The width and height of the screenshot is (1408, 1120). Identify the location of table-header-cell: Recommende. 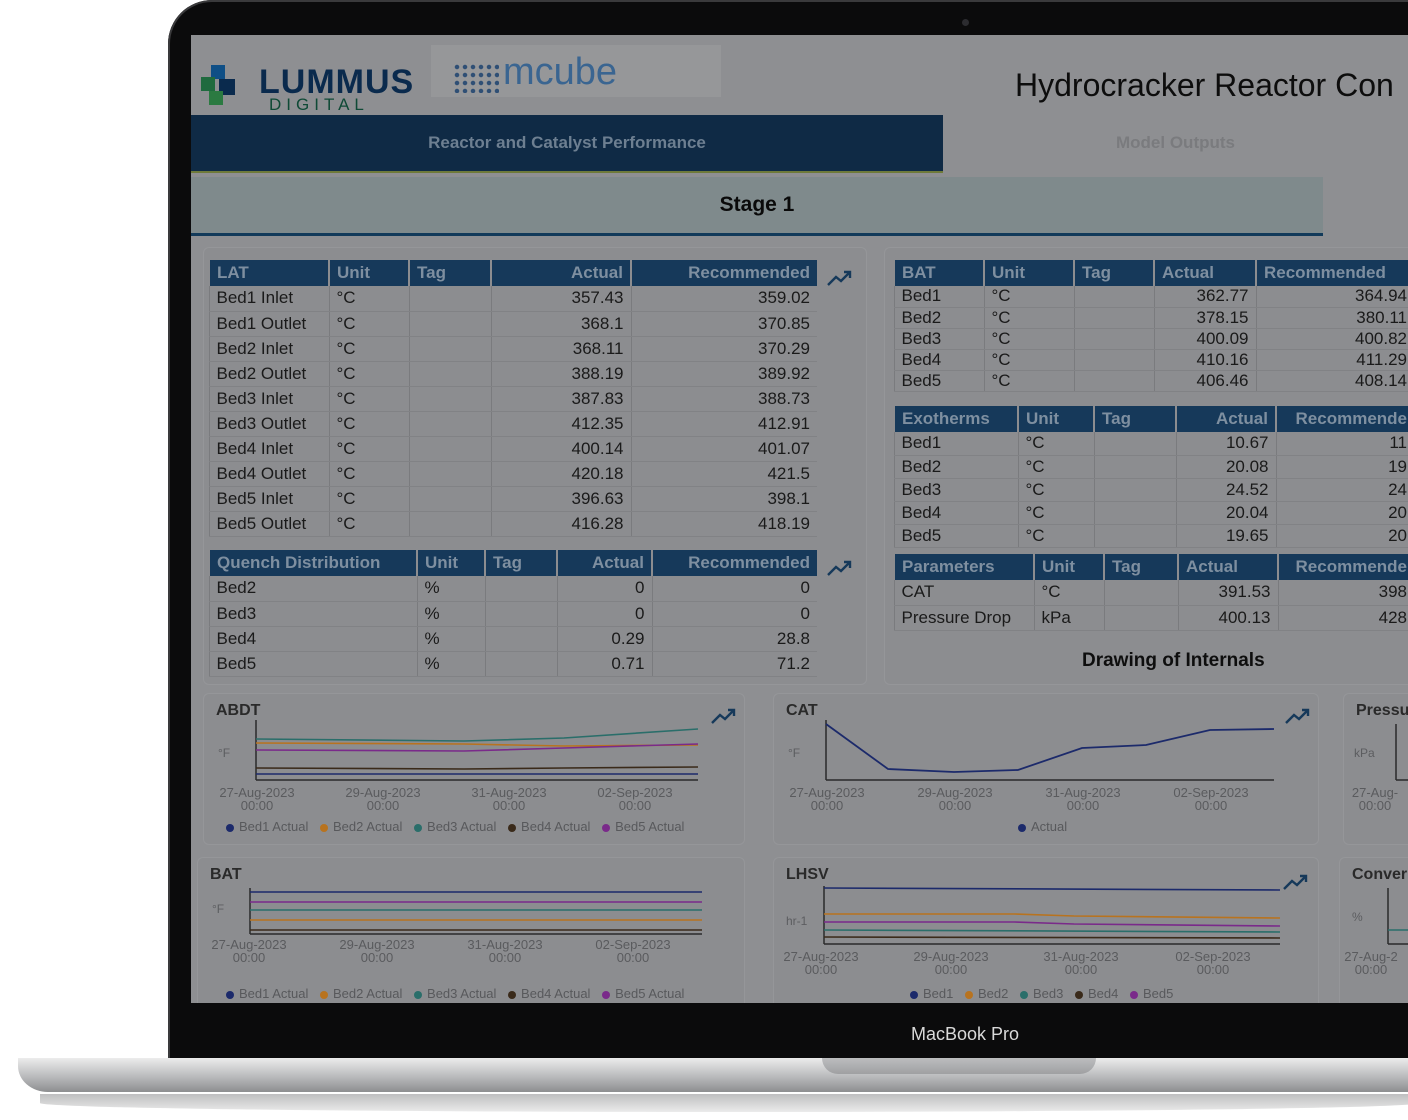
(1342, 567).